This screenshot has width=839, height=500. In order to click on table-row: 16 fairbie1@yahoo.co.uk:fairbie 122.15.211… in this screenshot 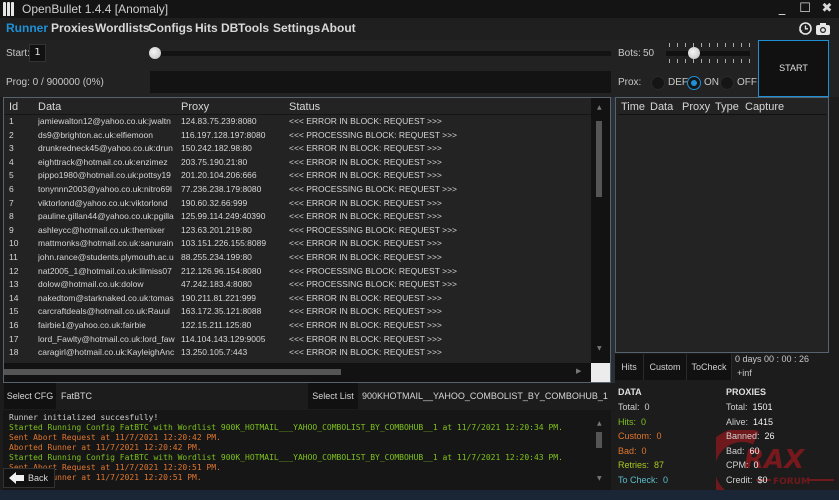, I will do `click(297, 327)`.